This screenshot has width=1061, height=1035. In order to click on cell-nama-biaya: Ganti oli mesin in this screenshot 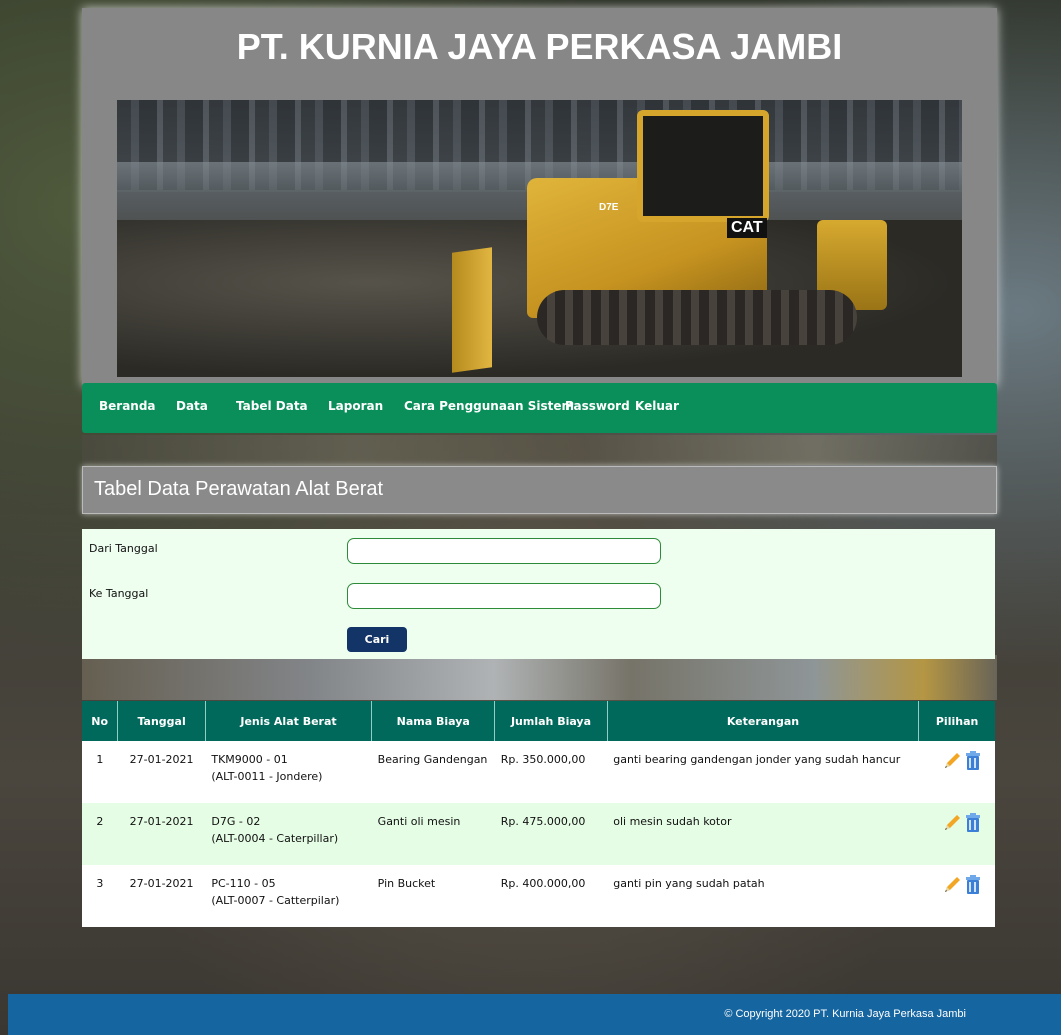, I will do `click(433, 834)`.